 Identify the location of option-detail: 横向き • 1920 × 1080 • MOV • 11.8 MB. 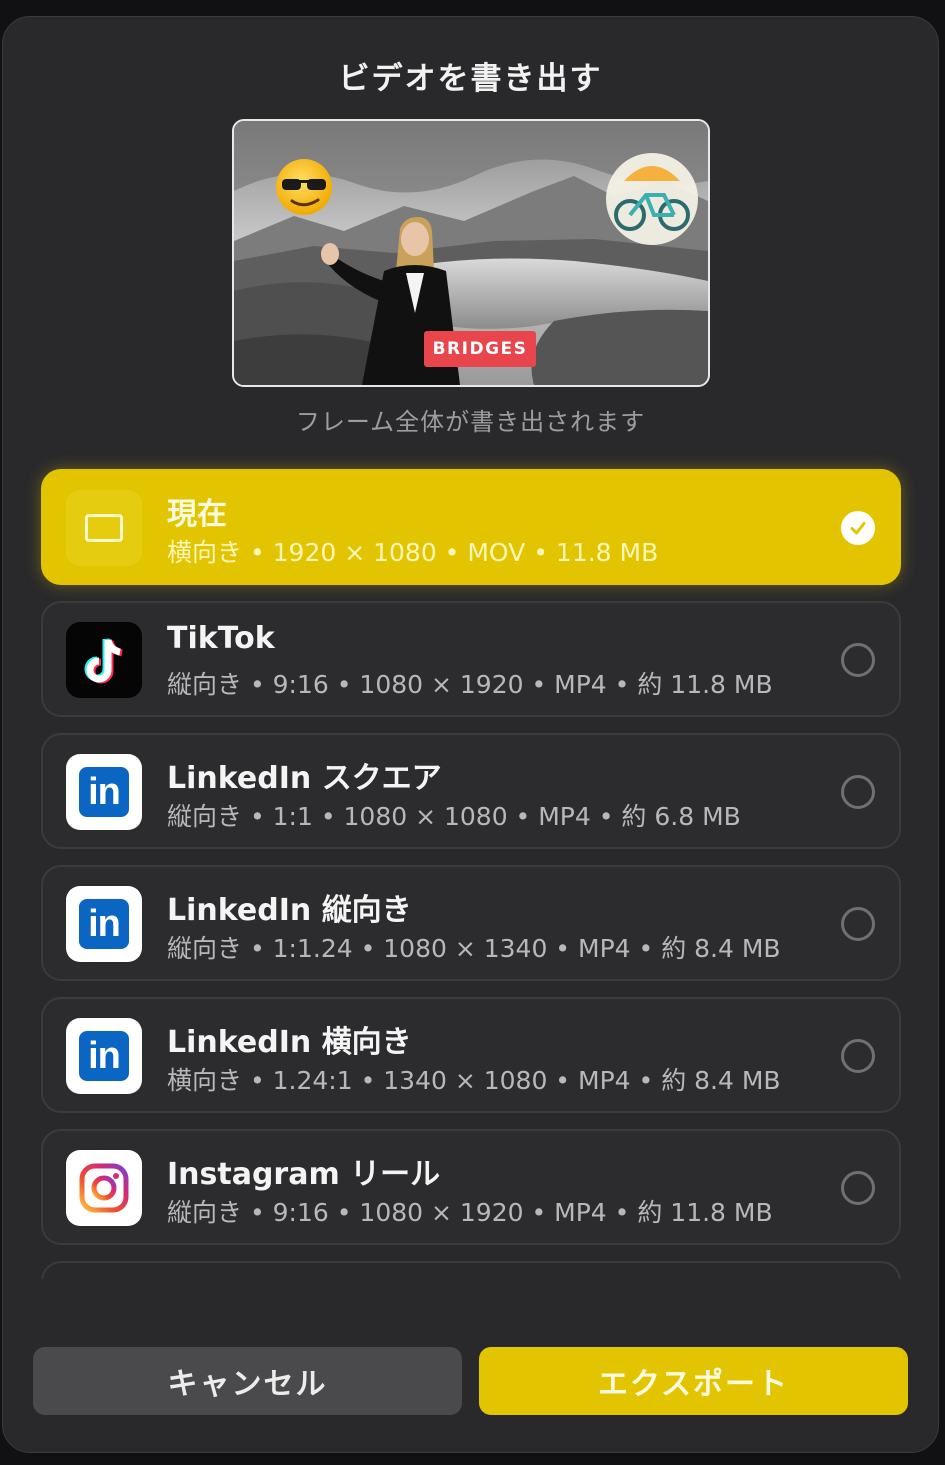
(413, 552).